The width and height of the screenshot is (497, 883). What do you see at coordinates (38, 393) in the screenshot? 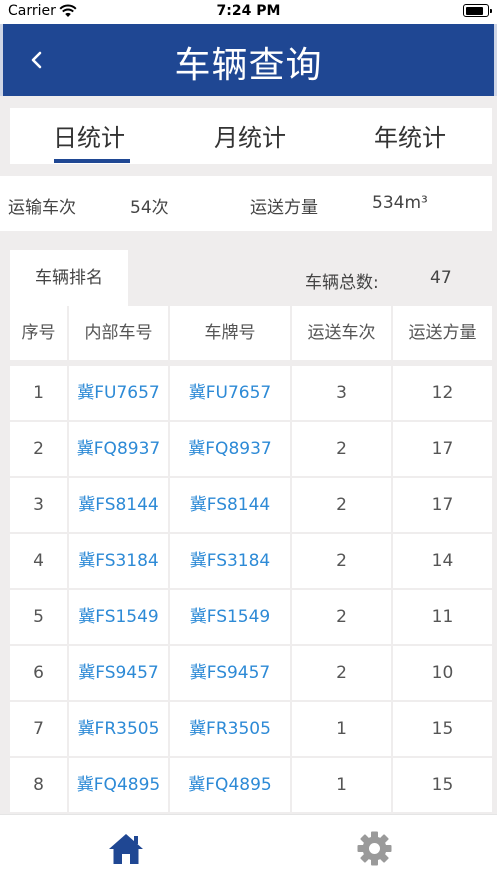
I see `row-index: 1` at bounding box center [38, 393].